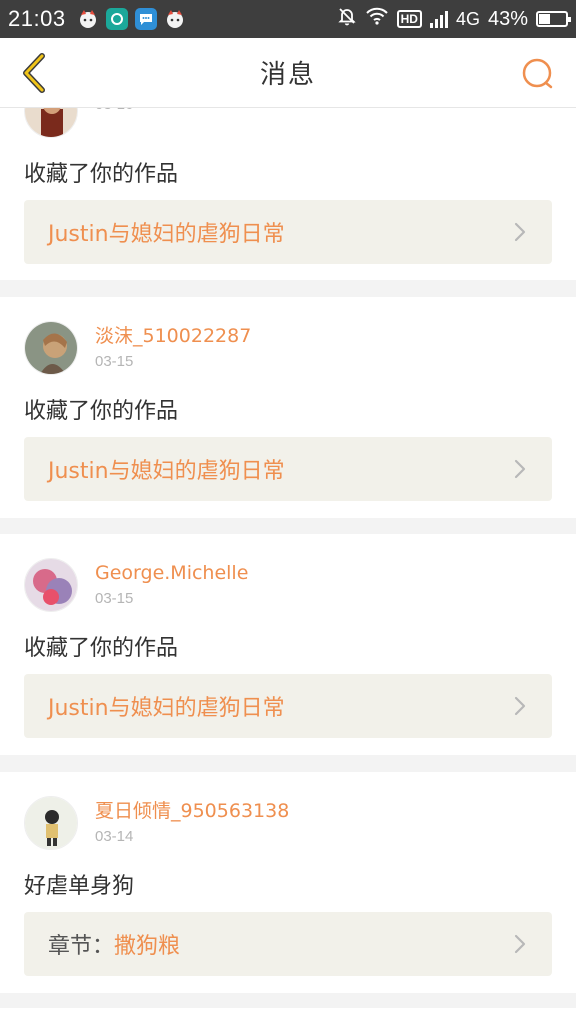 The image size is (576, 1024). What do you see at coordinates (116, 19) in the screenshot?
I see `green-app-icon` at bounding box center [116, 19].